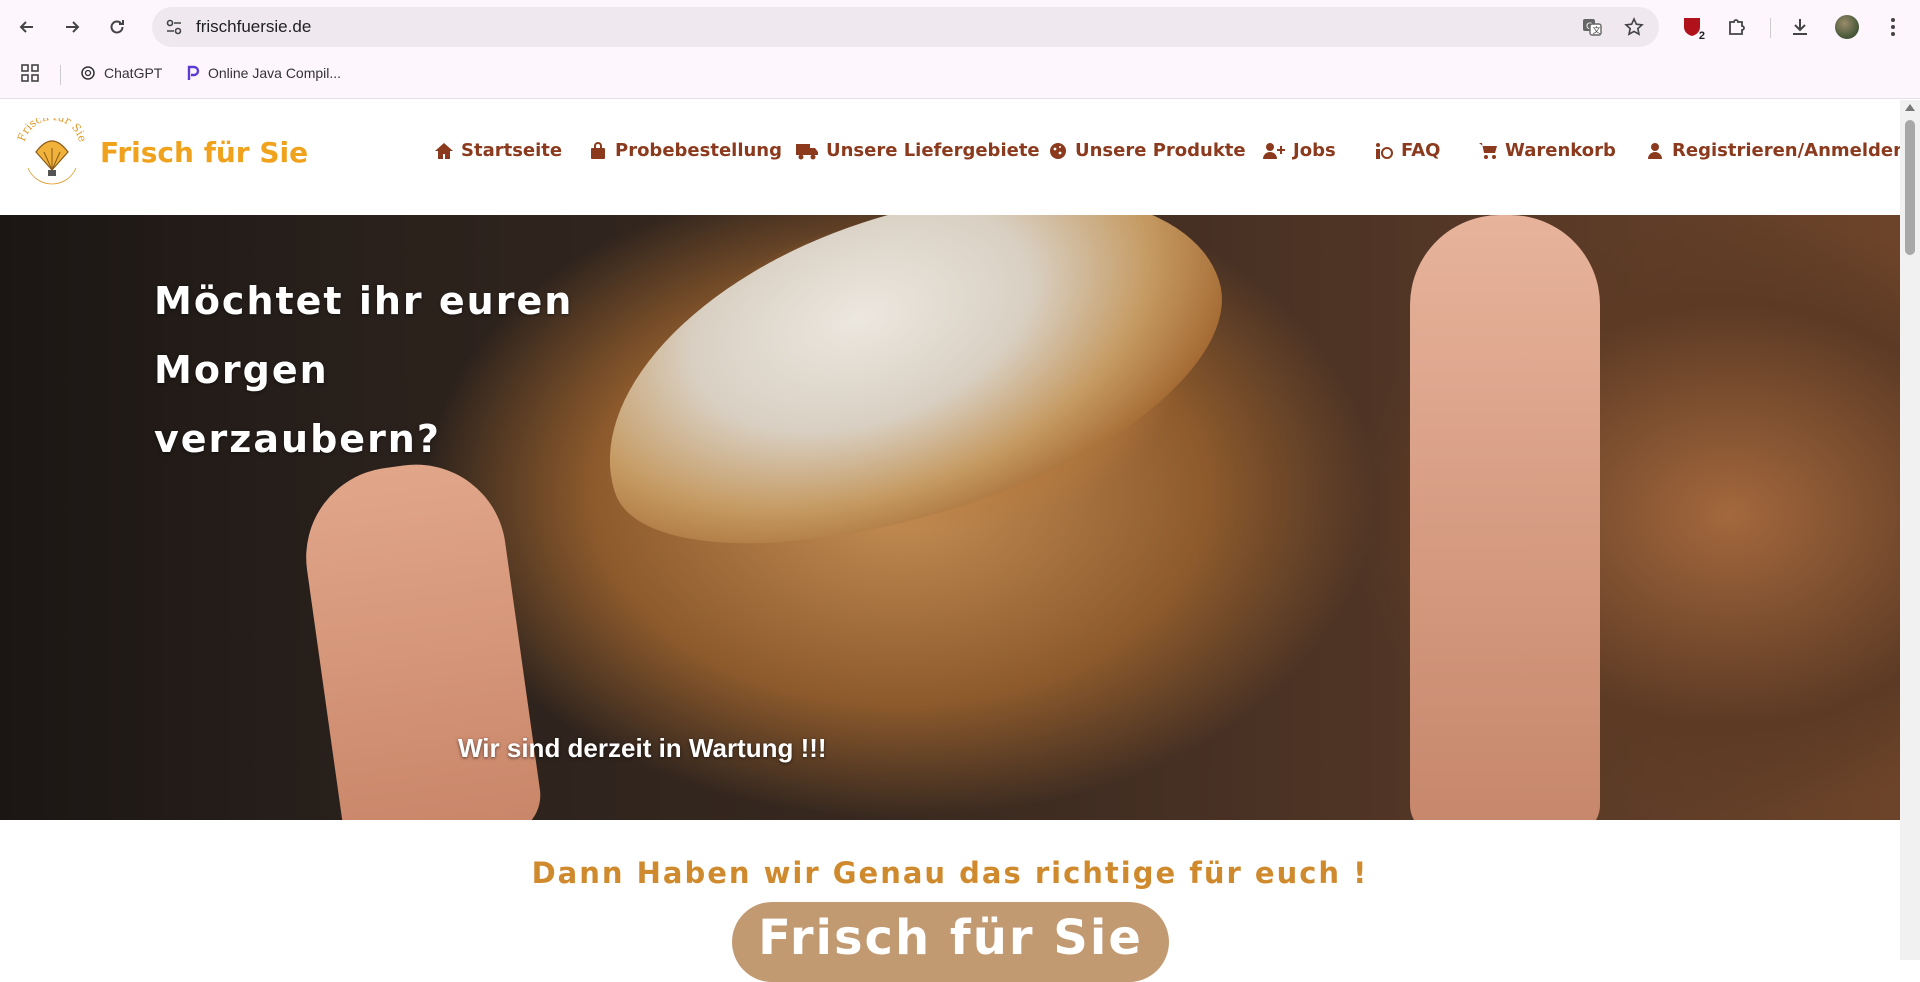 This screenshot has width=1920, height=982. What do you see at coordinates (1160, 150) in the screenshot?
I see `nav-label: Unsere Produkte` at bounding box center [1160, 150].